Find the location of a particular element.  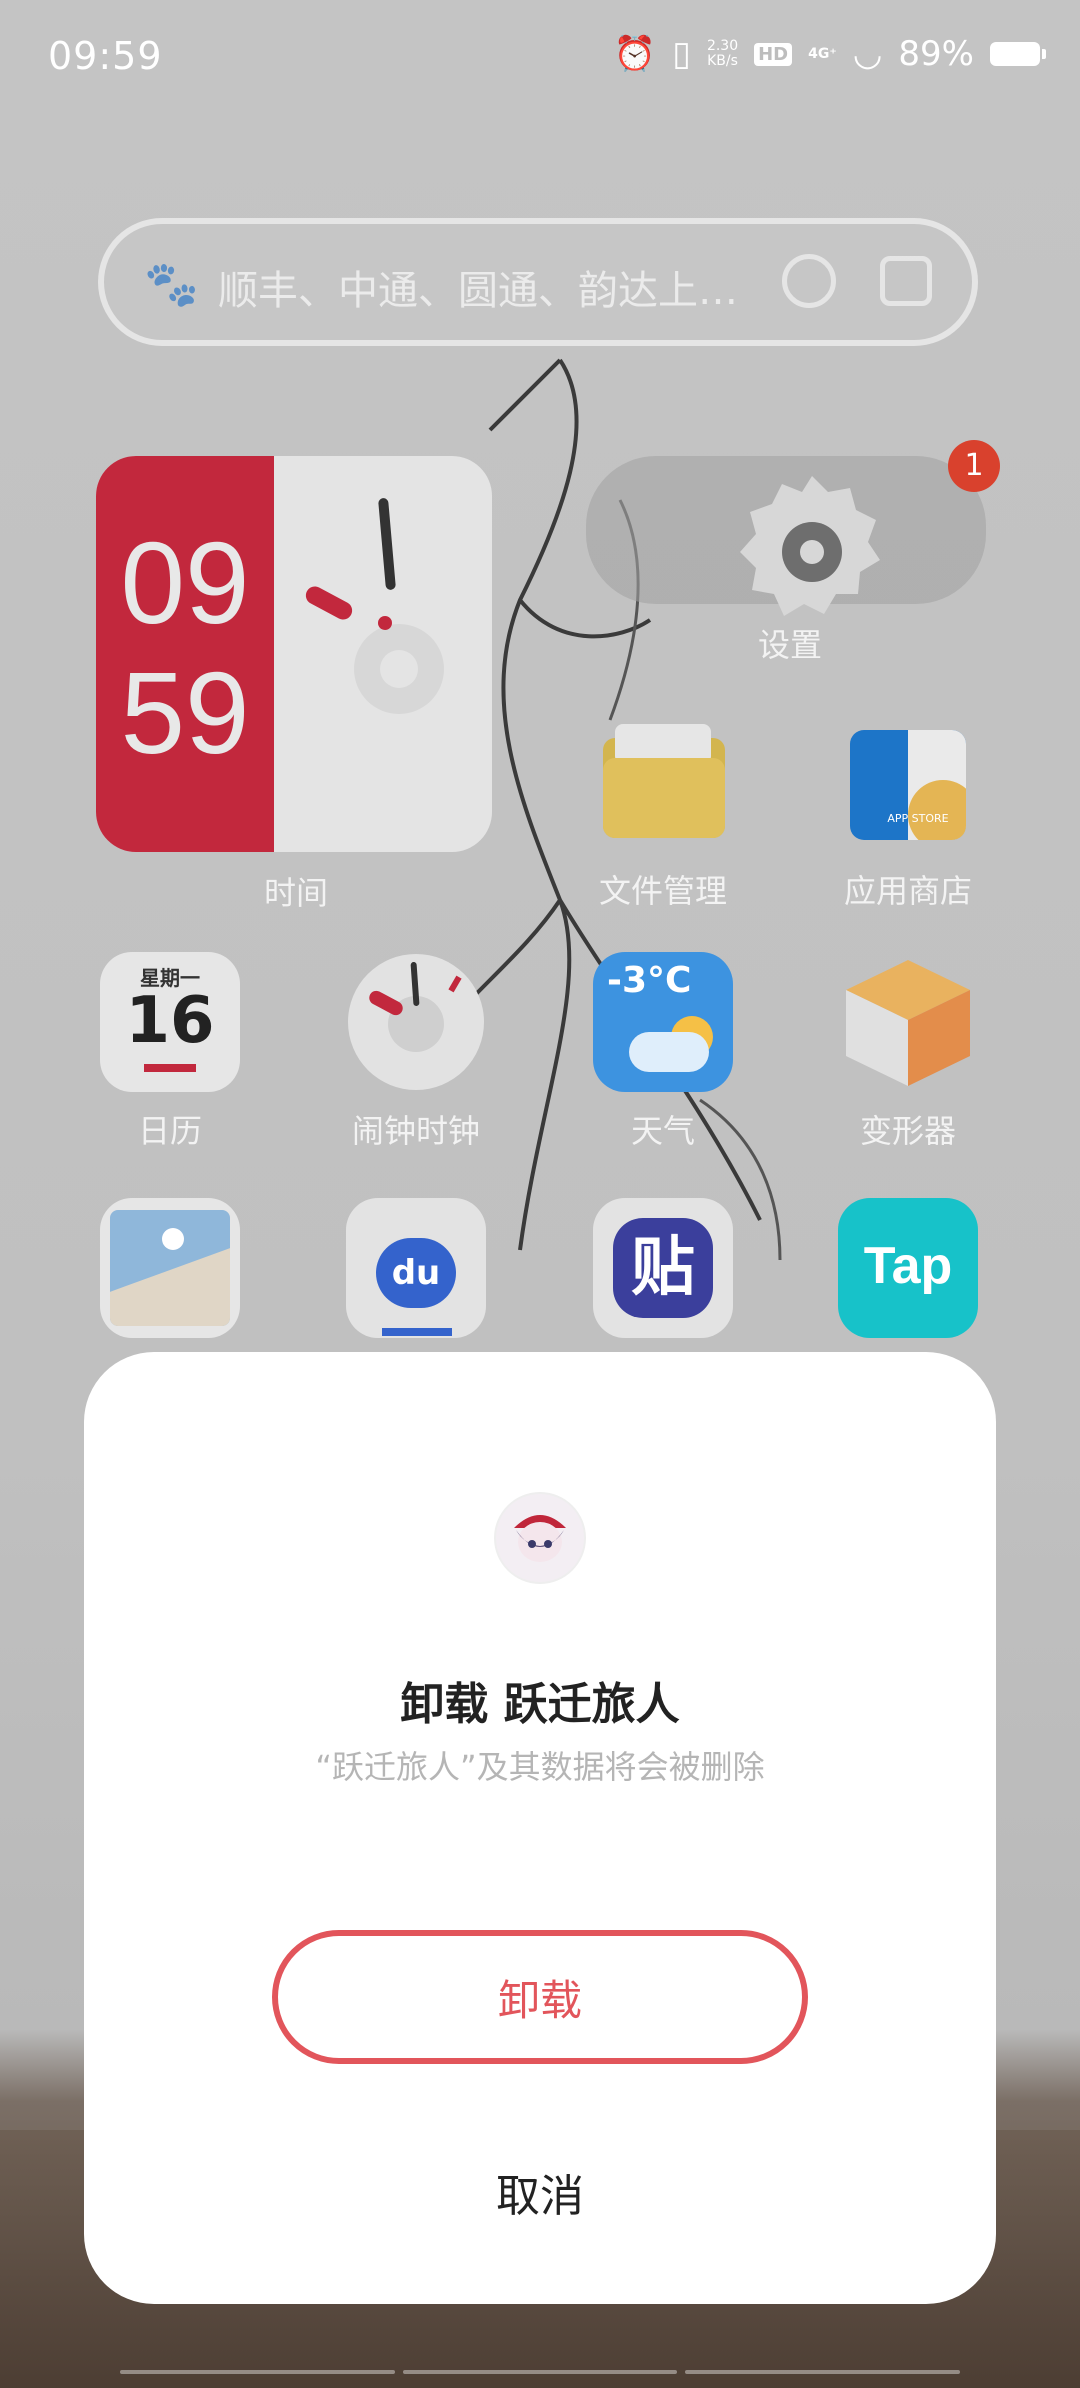

uninstall-button: 卸载 is located at coordinates (540, 1997).